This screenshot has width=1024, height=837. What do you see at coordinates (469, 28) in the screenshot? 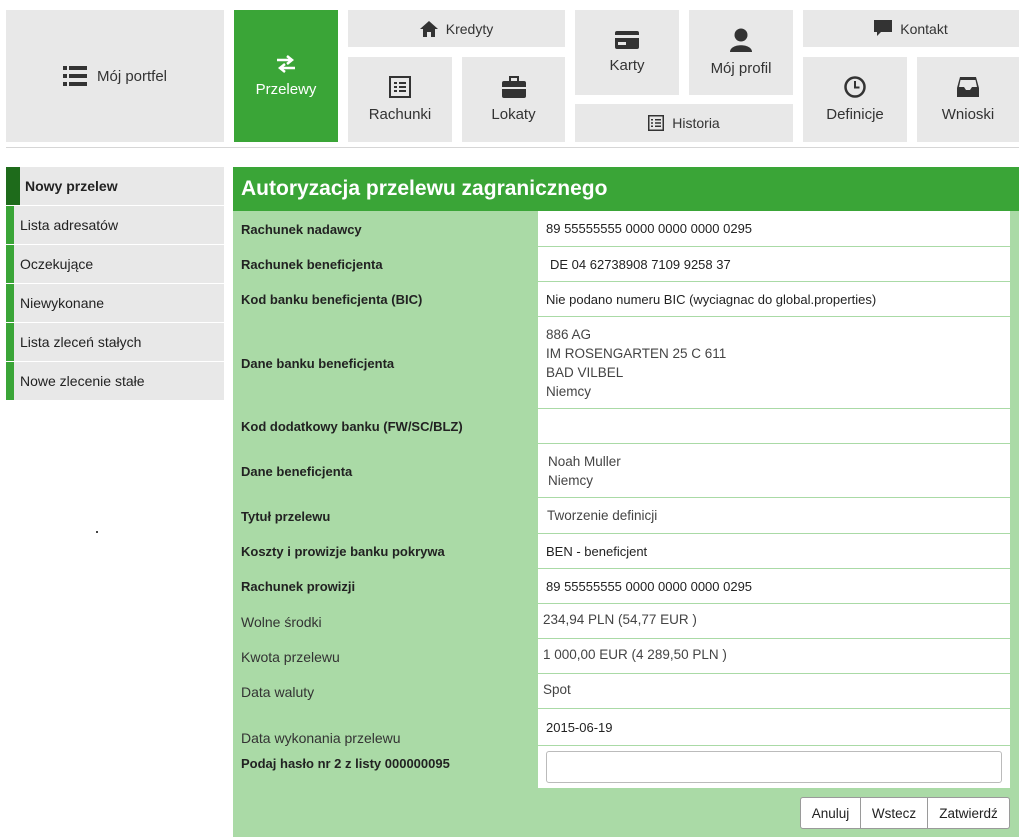
I see `nav-kredyty-label: Kredyty` at bounding box center [469, 28].